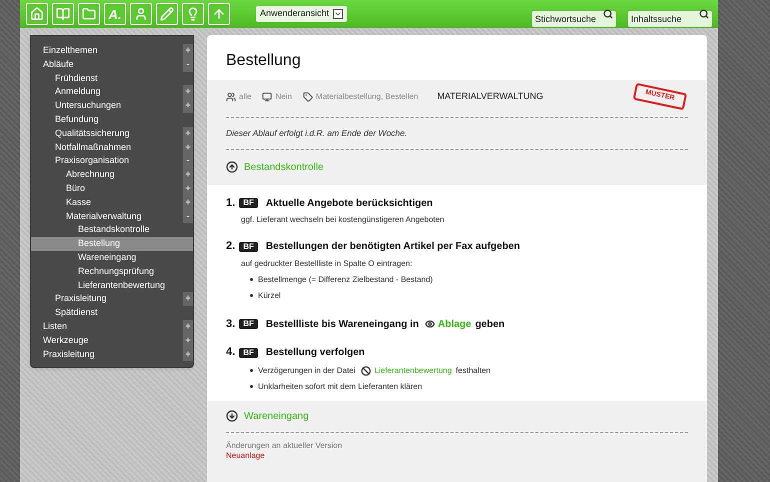 The image size is (770, 482). What do you see at coordinates (245, 97) in the screenshot?
I see `meta-label: alle` at bounding box center [245, 97].